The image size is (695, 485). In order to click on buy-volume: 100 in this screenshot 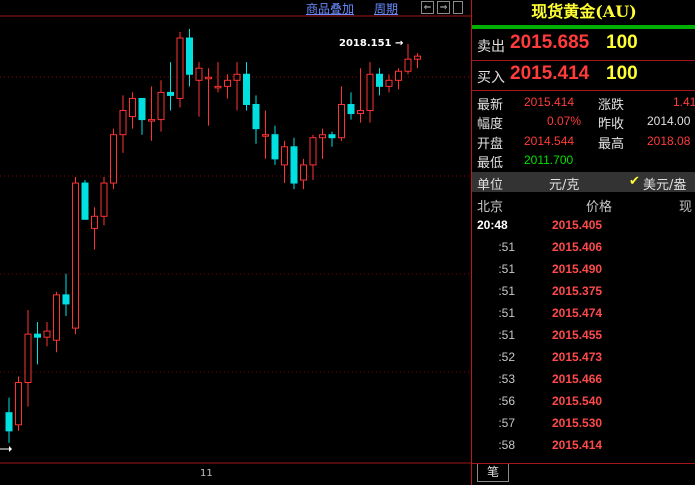, I will do `click(622, 73)`.